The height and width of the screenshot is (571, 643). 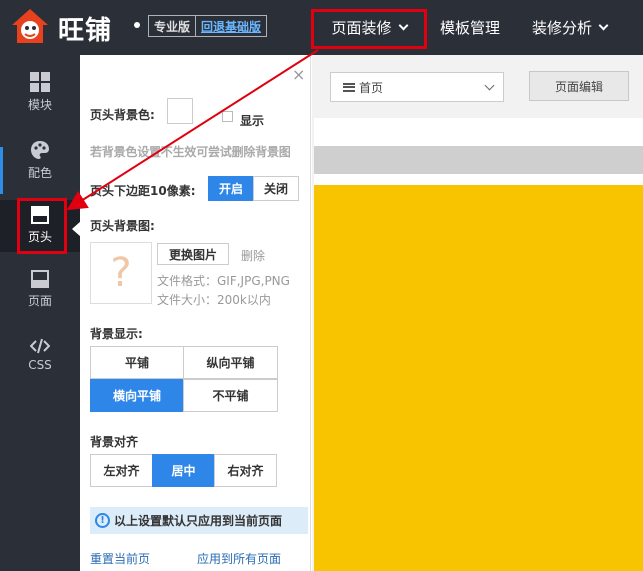 I want to click on sidebar-item-css: CSS, so click(x=40, y=368).